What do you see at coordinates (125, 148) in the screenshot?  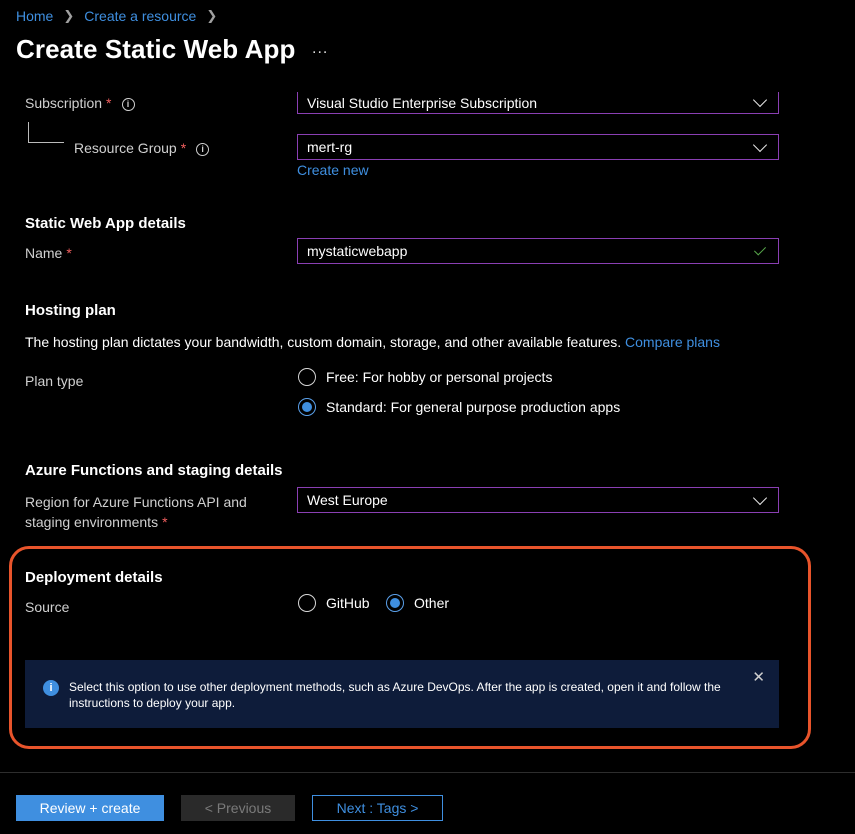 I see `resource-group-label-text: Resource Group` at bounding box center [125, 148].